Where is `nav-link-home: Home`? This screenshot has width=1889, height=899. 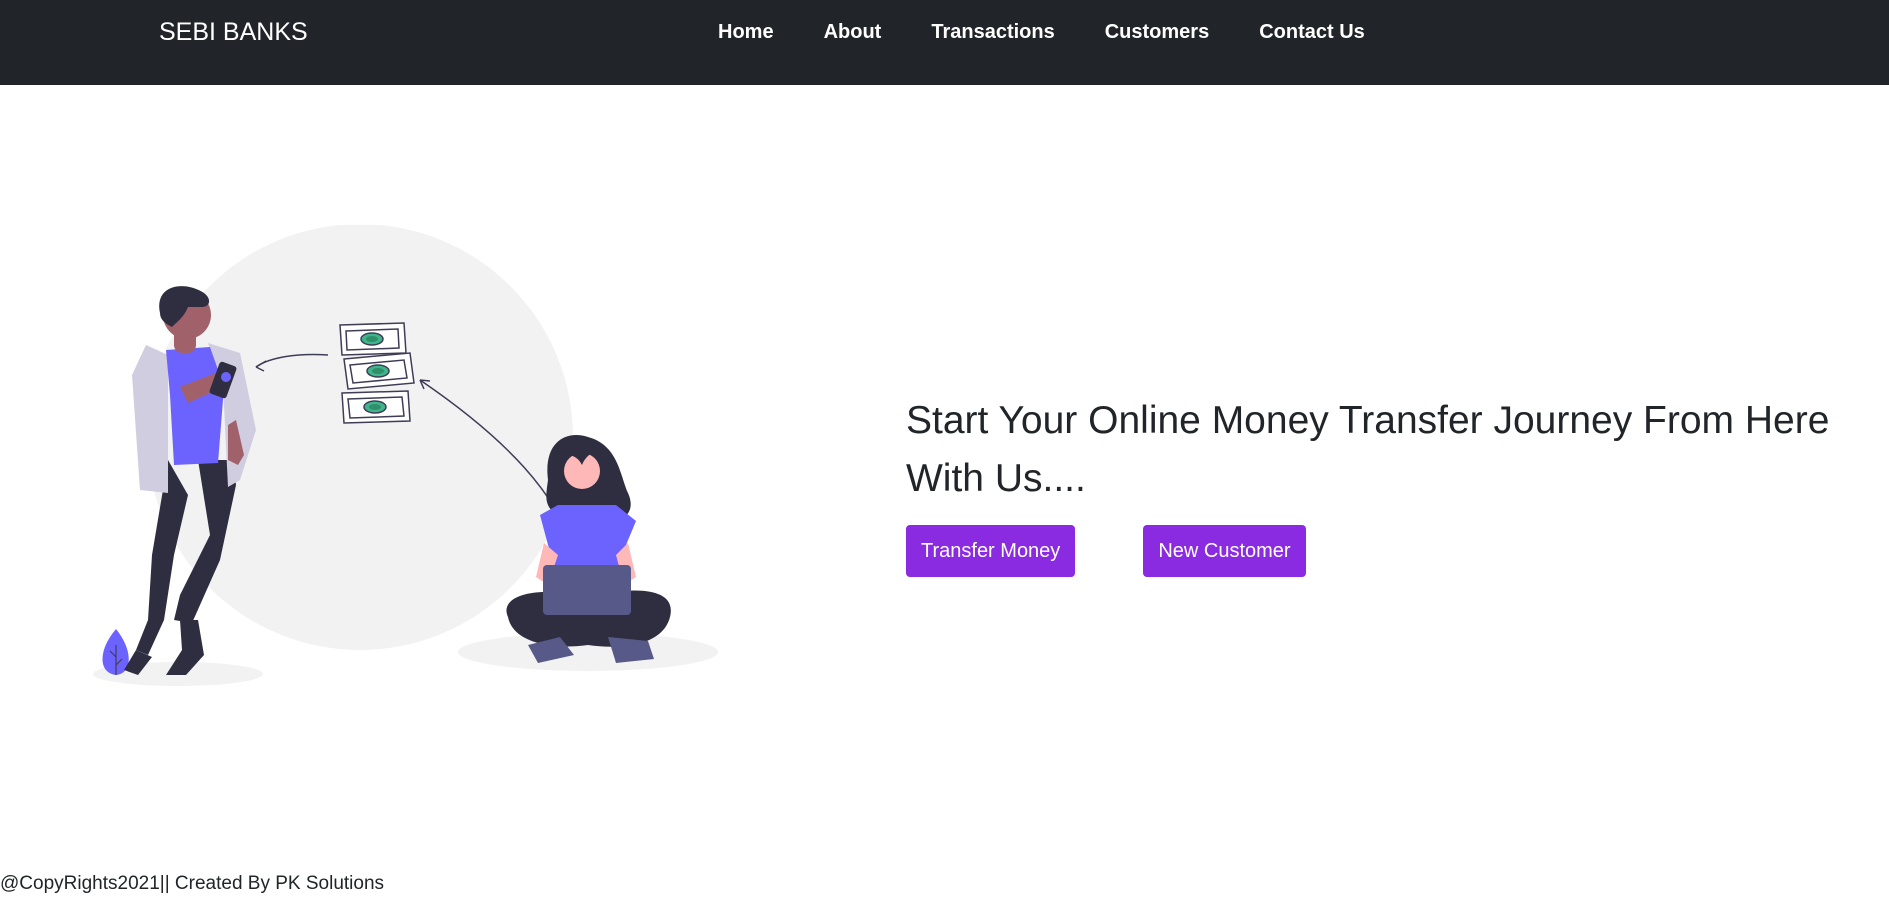
nav-link-home: Home is located at coordinates (746, 32).